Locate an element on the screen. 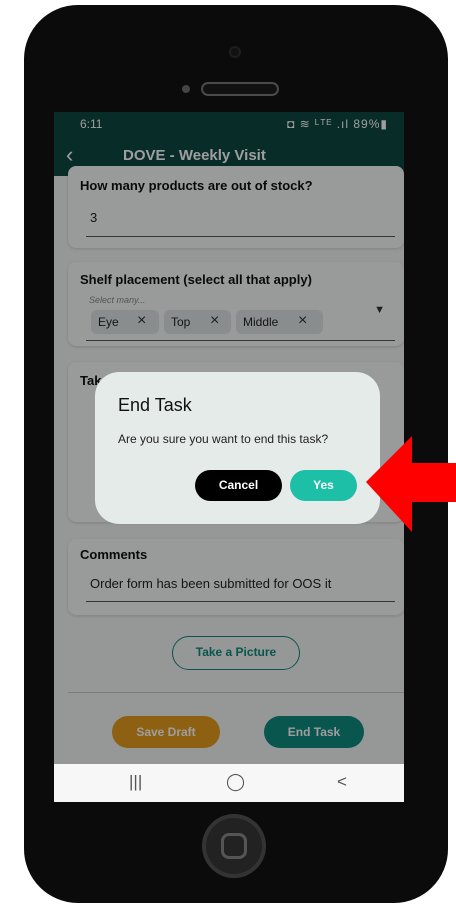  android-nav-bar: ||| ◯ < is located at coordinates (229, 783).